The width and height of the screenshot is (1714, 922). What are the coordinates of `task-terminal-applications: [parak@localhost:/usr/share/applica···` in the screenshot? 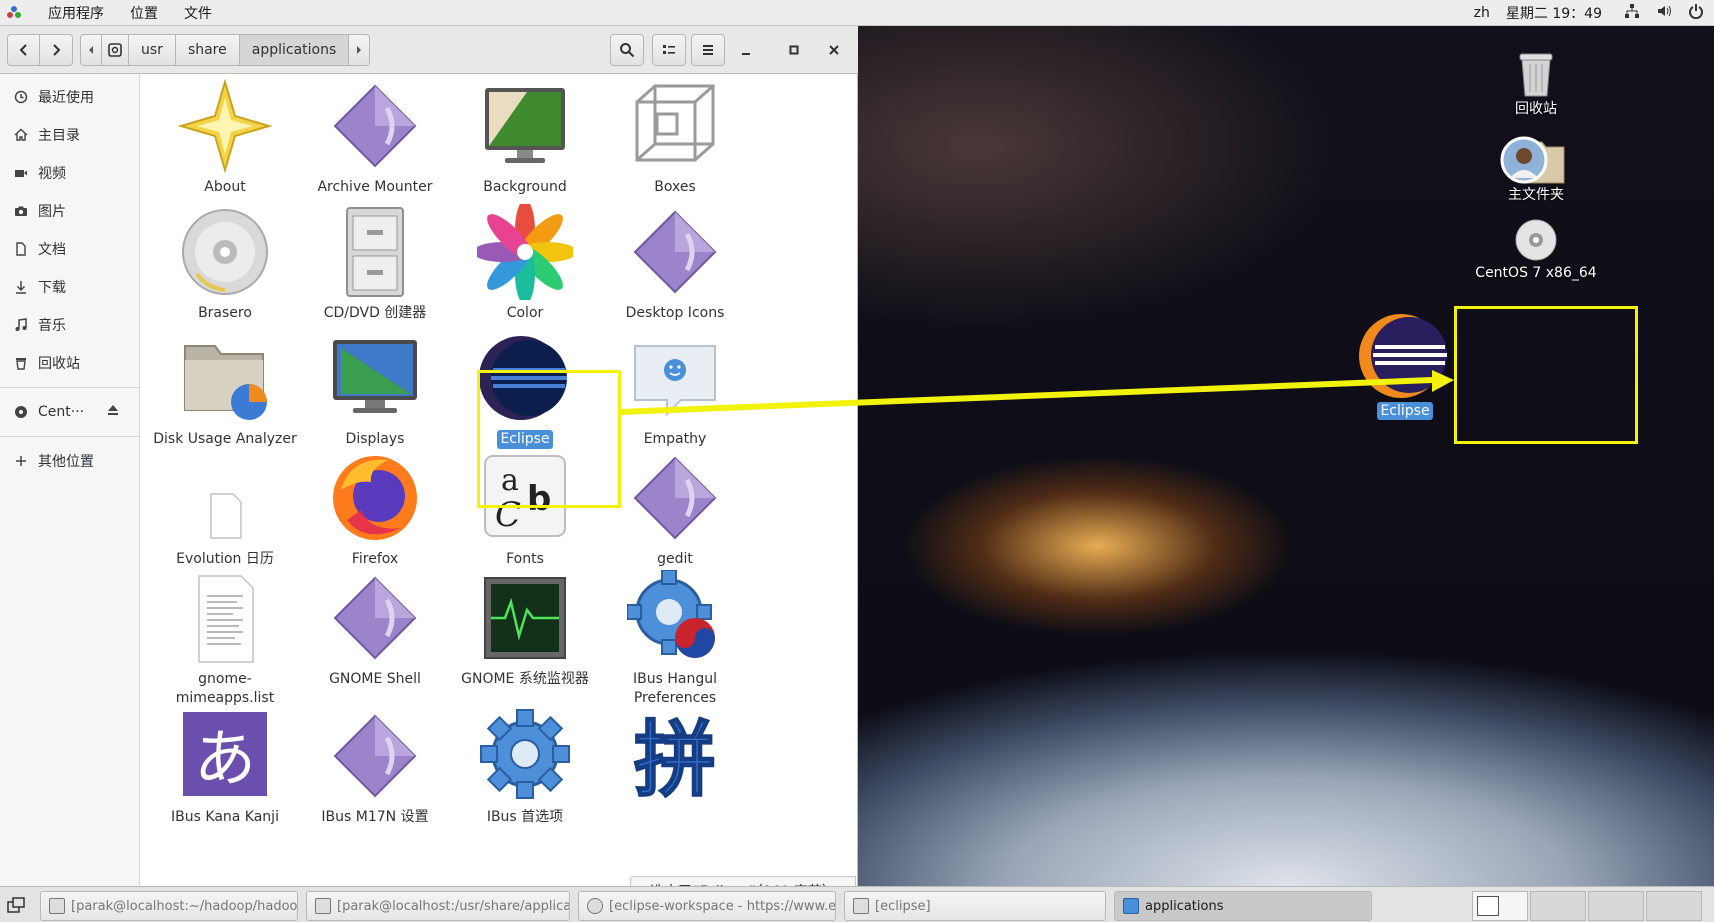 It's located at (438, 906).